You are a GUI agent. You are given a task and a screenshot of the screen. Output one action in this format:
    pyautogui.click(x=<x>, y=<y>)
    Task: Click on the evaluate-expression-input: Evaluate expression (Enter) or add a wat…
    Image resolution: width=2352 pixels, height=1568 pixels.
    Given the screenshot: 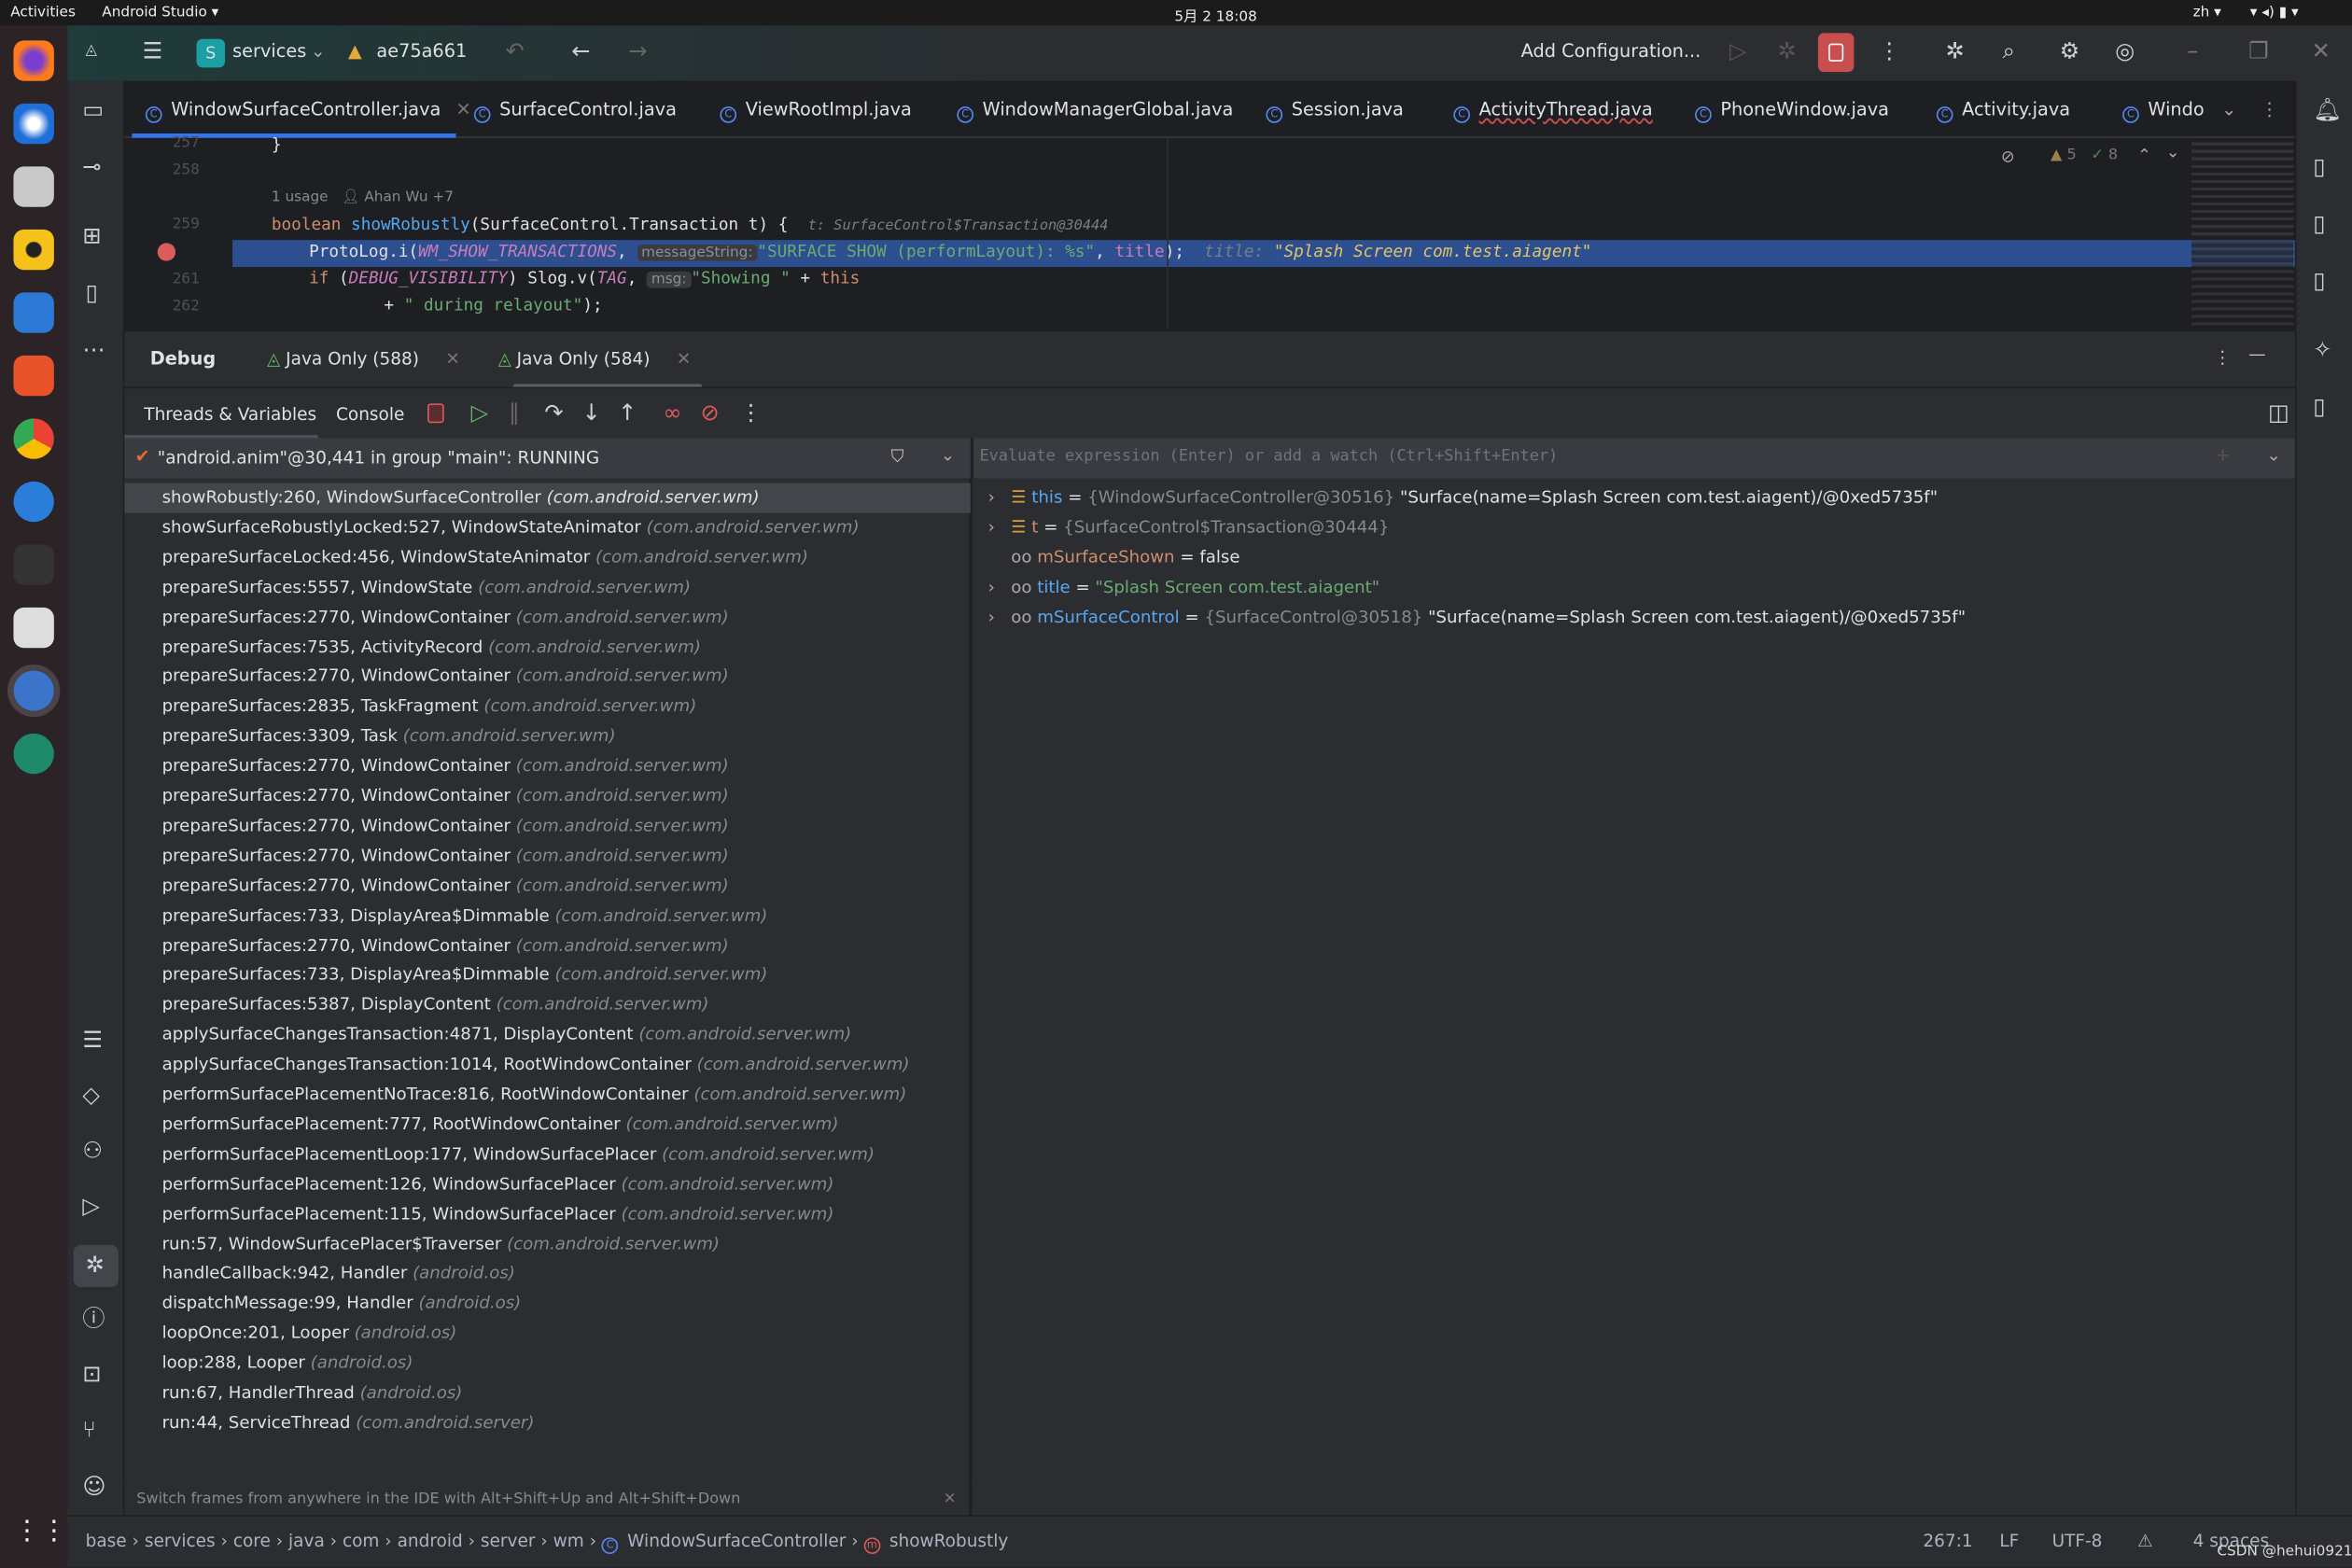 What is the action you would take?
    pyautogui.click(x=1633, y=458)
    